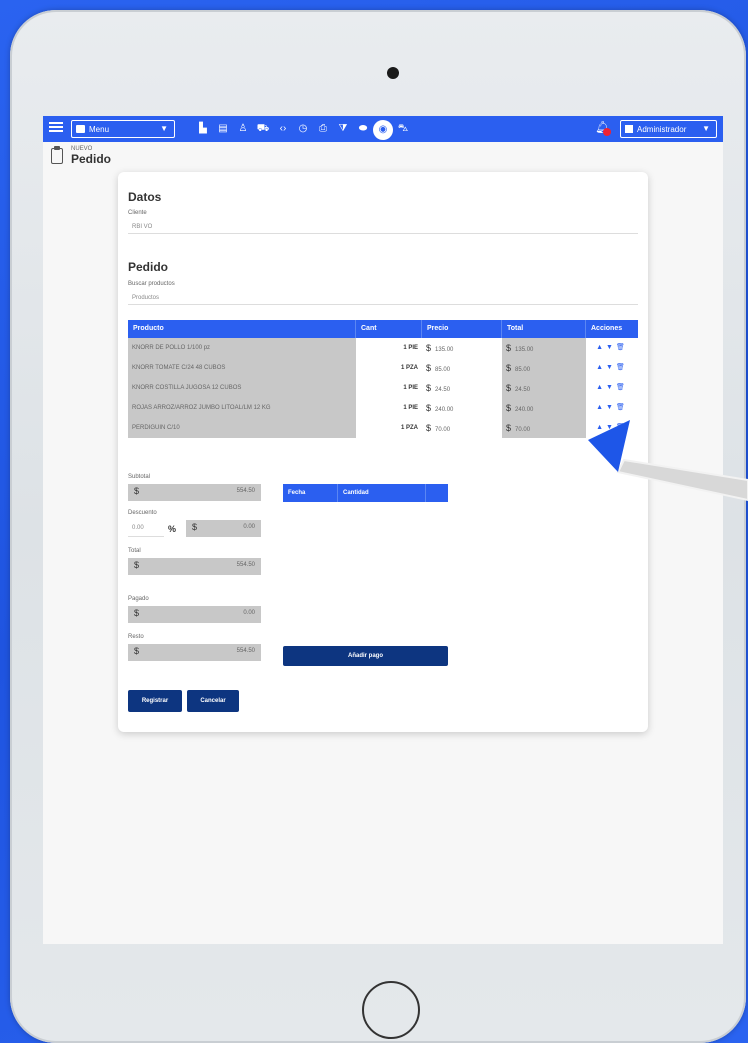 This screenshot has width=748, height=1043. What do you see at coordinates (245, 565) in the screenshot?
I see `total-value: 554.50` at bounding box center [245, 565].